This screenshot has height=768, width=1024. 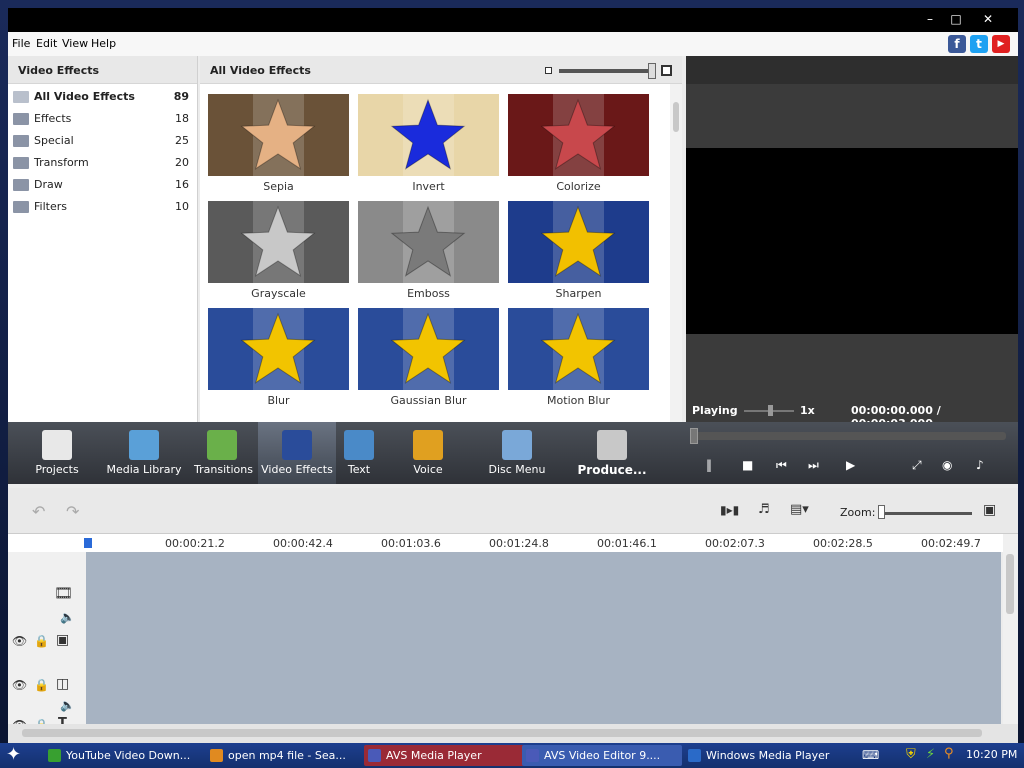 I want to click on effect-tile: Sepia, so click(x=278, y=145).